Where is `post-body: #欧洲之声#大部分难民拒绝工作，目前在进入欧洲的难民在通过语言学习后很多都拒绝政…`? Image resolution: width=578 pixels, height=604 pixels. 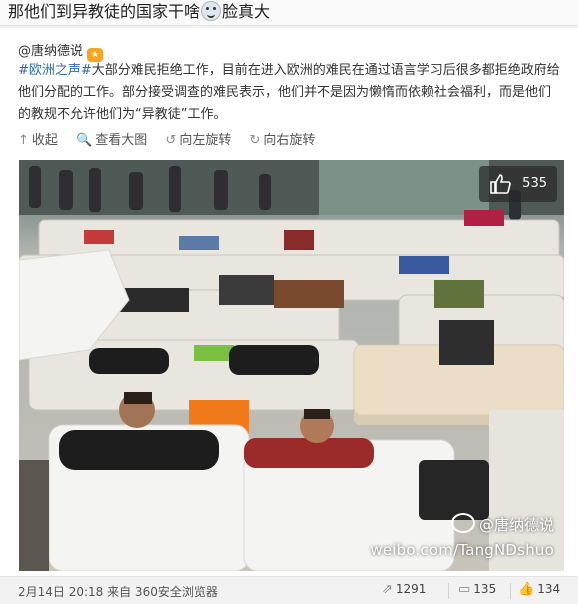 post-body: #欧洲之声#大部分难民拒绝工作，目前在进入欧洲的难民在通过语言学习后很多都拒绝政… is located at coordinates (290, 93).